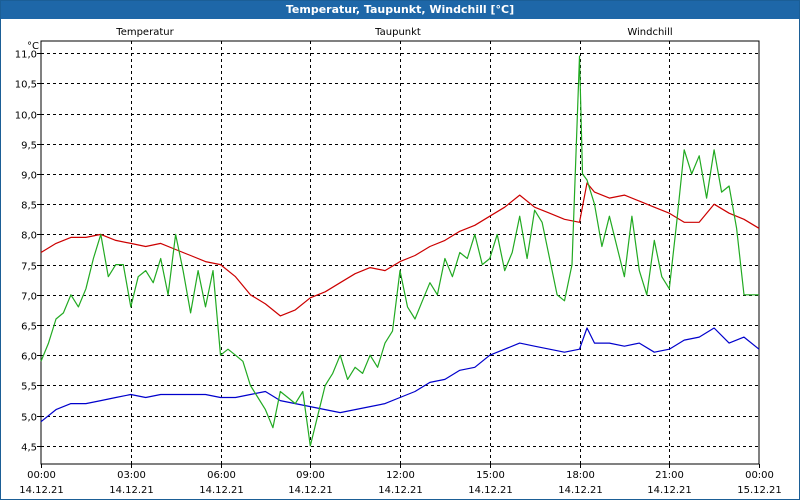  I want to click on y-tick-label: 6,0, so click(29, 357).